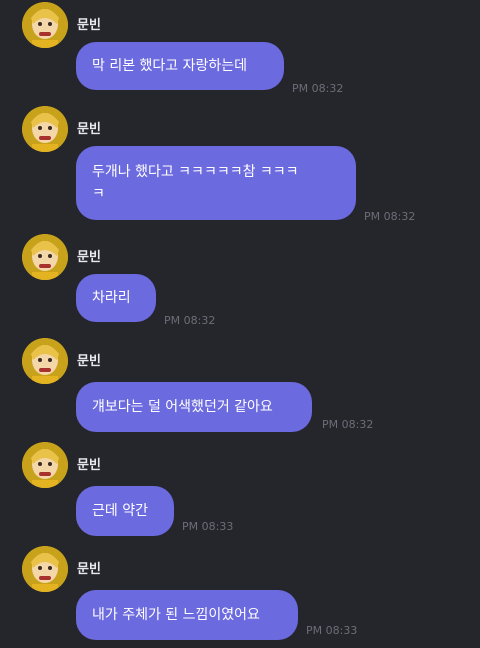  I want to click on message-text: 걔보다는 덜 어색했던거 같아요, so click(182, 407).